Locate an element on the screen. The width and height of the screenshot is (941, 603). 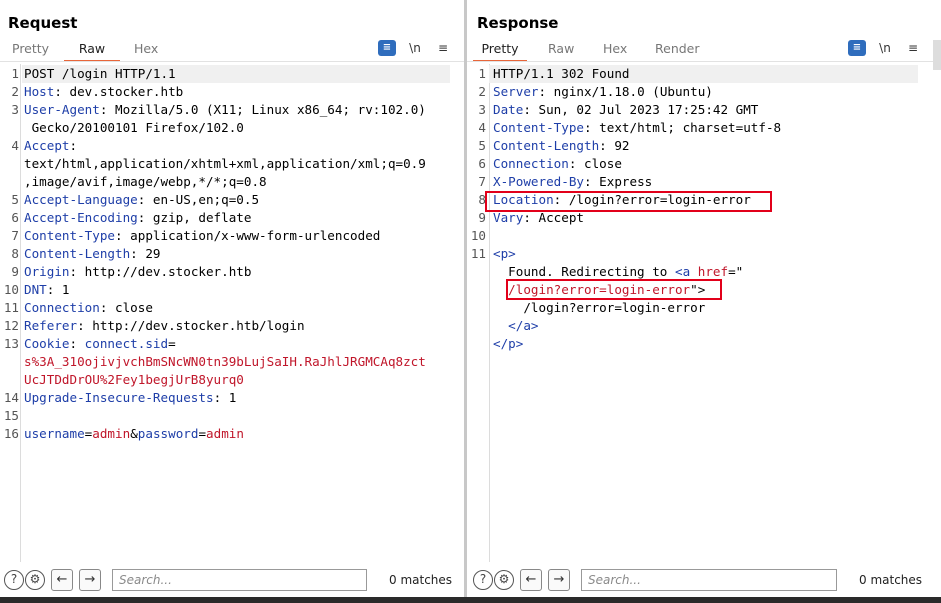
code-line: Gecko/20100101 Firefox/102.0 is located at coordinates (134, 128).